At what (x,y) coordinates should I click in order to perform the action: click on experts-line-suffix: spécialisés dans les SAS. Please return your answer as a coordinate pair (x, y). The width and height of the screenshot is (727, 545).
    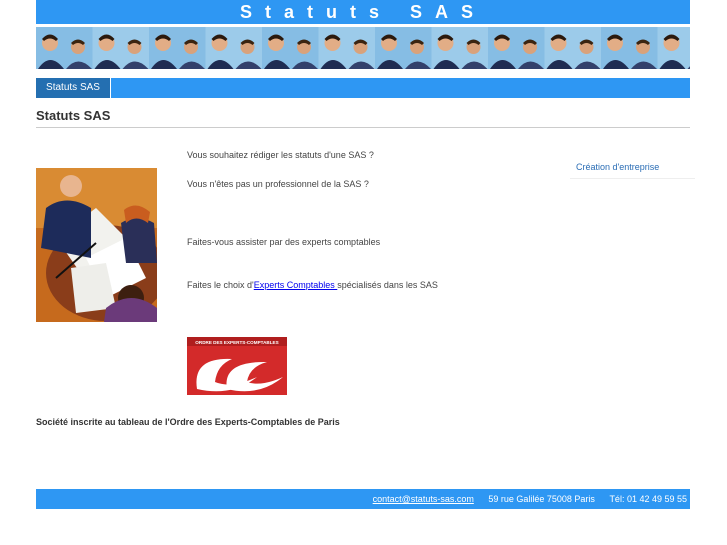
    Looking at the image, I should click on (387, 285).